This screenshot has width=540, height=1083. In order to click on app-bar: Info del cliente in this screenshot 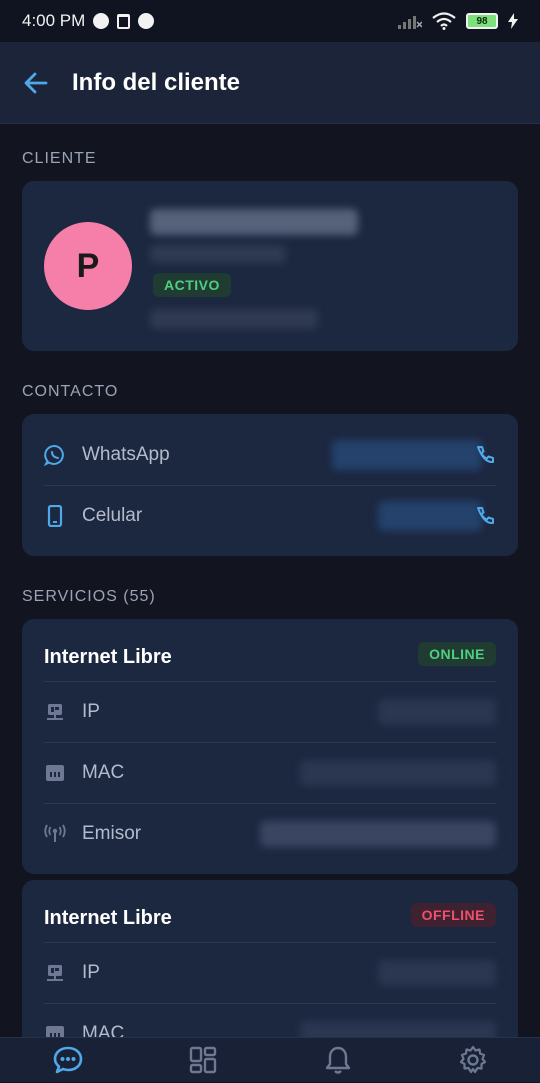, I will do `click(270, 83)`.